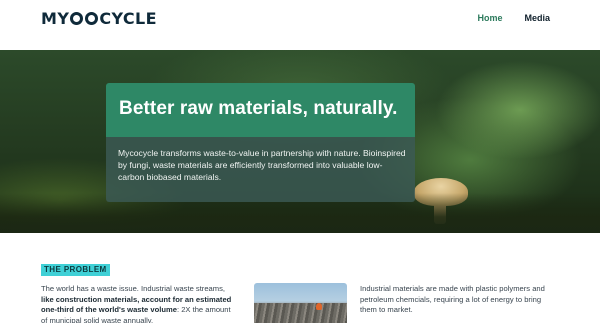 Image resolution: width=600 pixels, height=323 pixels. I want to click on problem-section-tag: THE PROBLEM, so click(75, 270).